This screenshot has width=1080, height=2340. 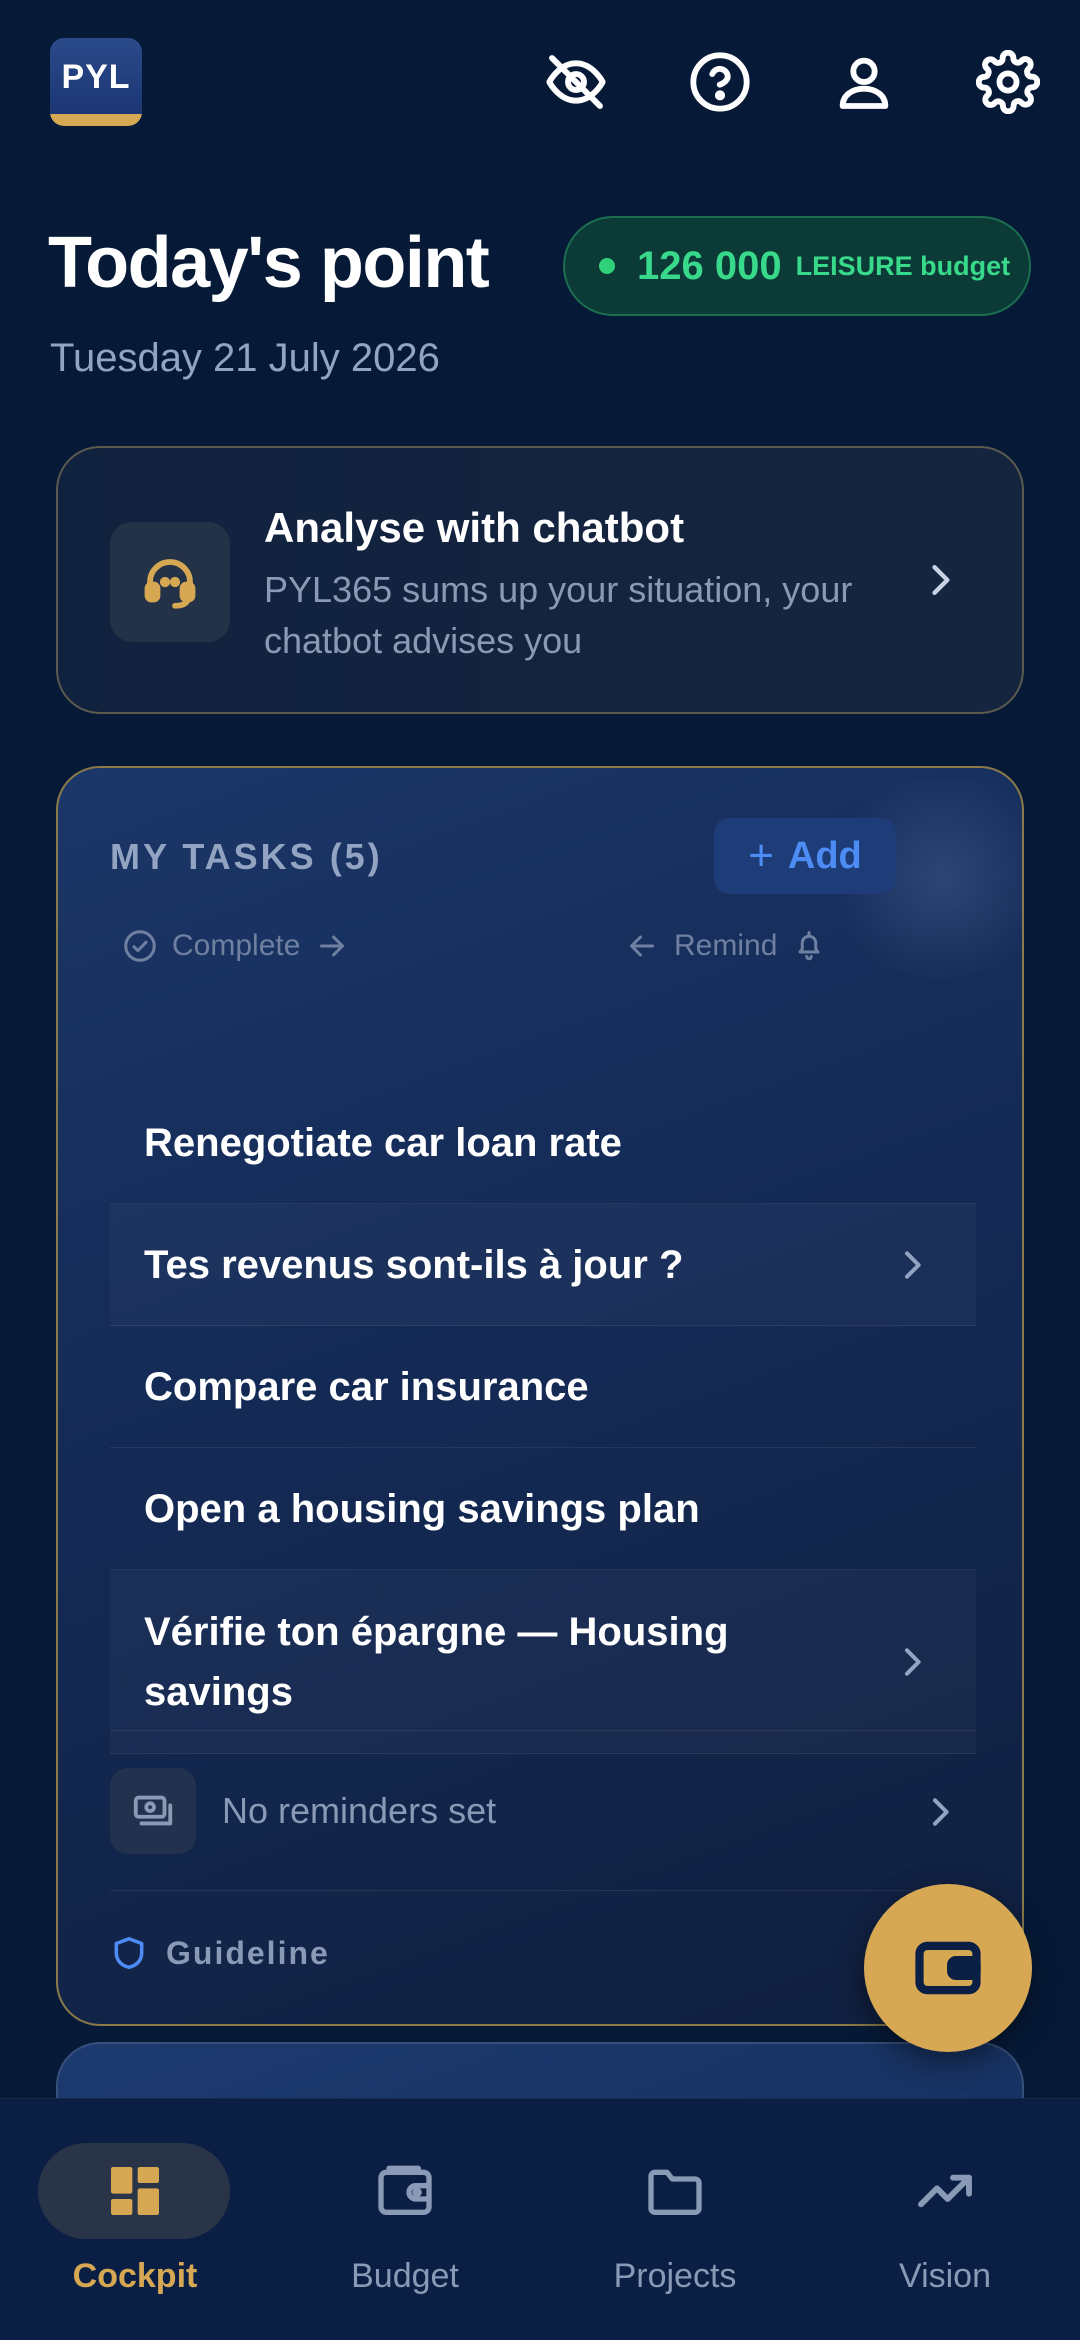 I want to click on chatbot-icon-box, so click(x=170, y=582).